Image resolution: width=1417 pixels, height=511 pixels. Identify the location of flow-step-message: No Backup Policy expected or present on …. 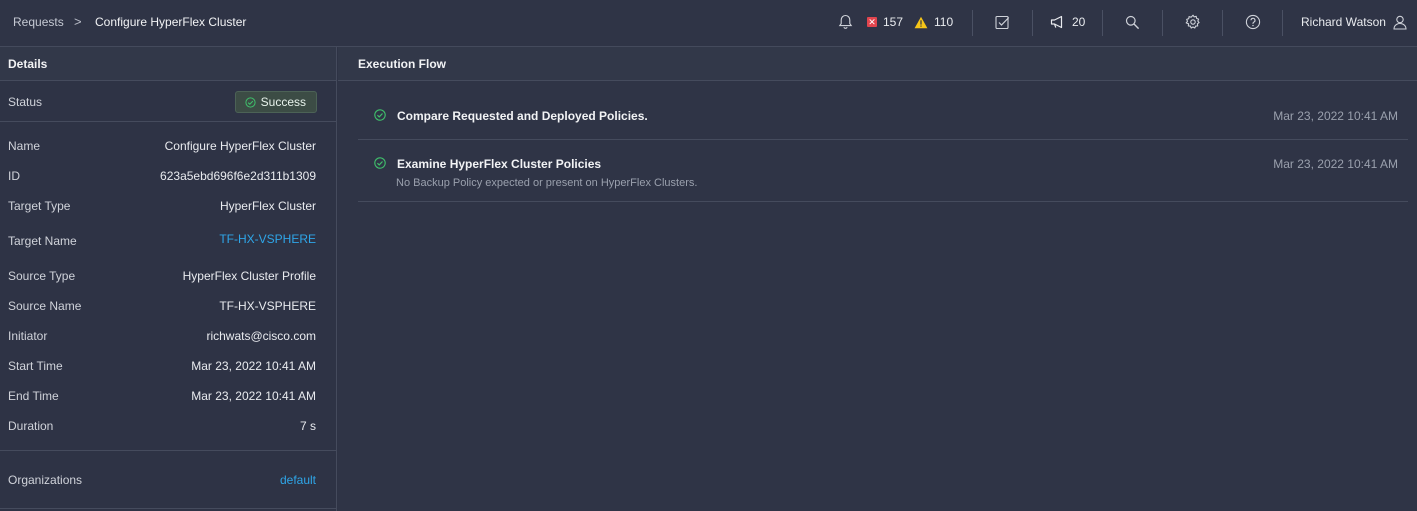
(547, 183).